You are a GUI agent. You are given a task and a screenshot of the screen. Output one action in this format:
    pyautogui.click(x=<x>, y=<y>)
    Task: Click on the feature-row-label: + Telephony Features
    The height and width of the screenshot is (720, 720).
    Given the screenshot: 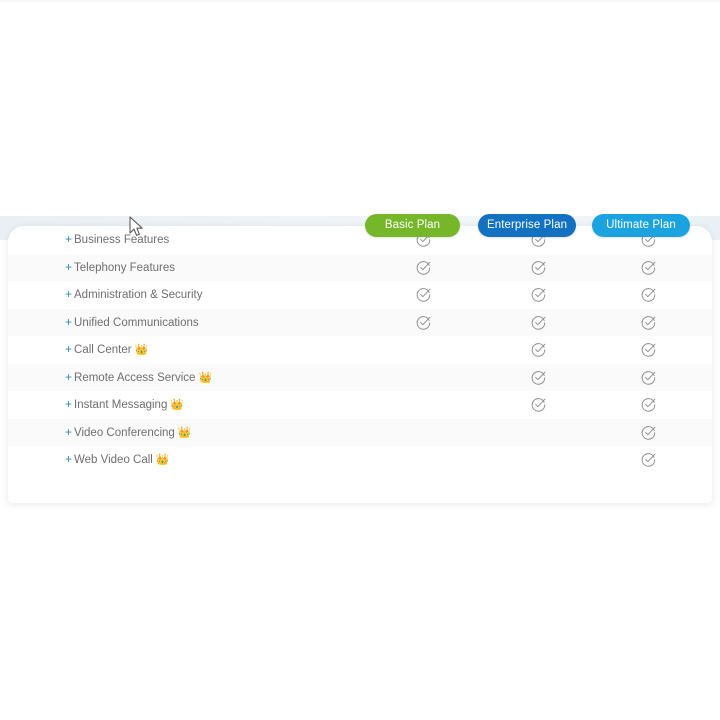 What is the action you would take?
    pyautogui.click(x=120, y=268)
    